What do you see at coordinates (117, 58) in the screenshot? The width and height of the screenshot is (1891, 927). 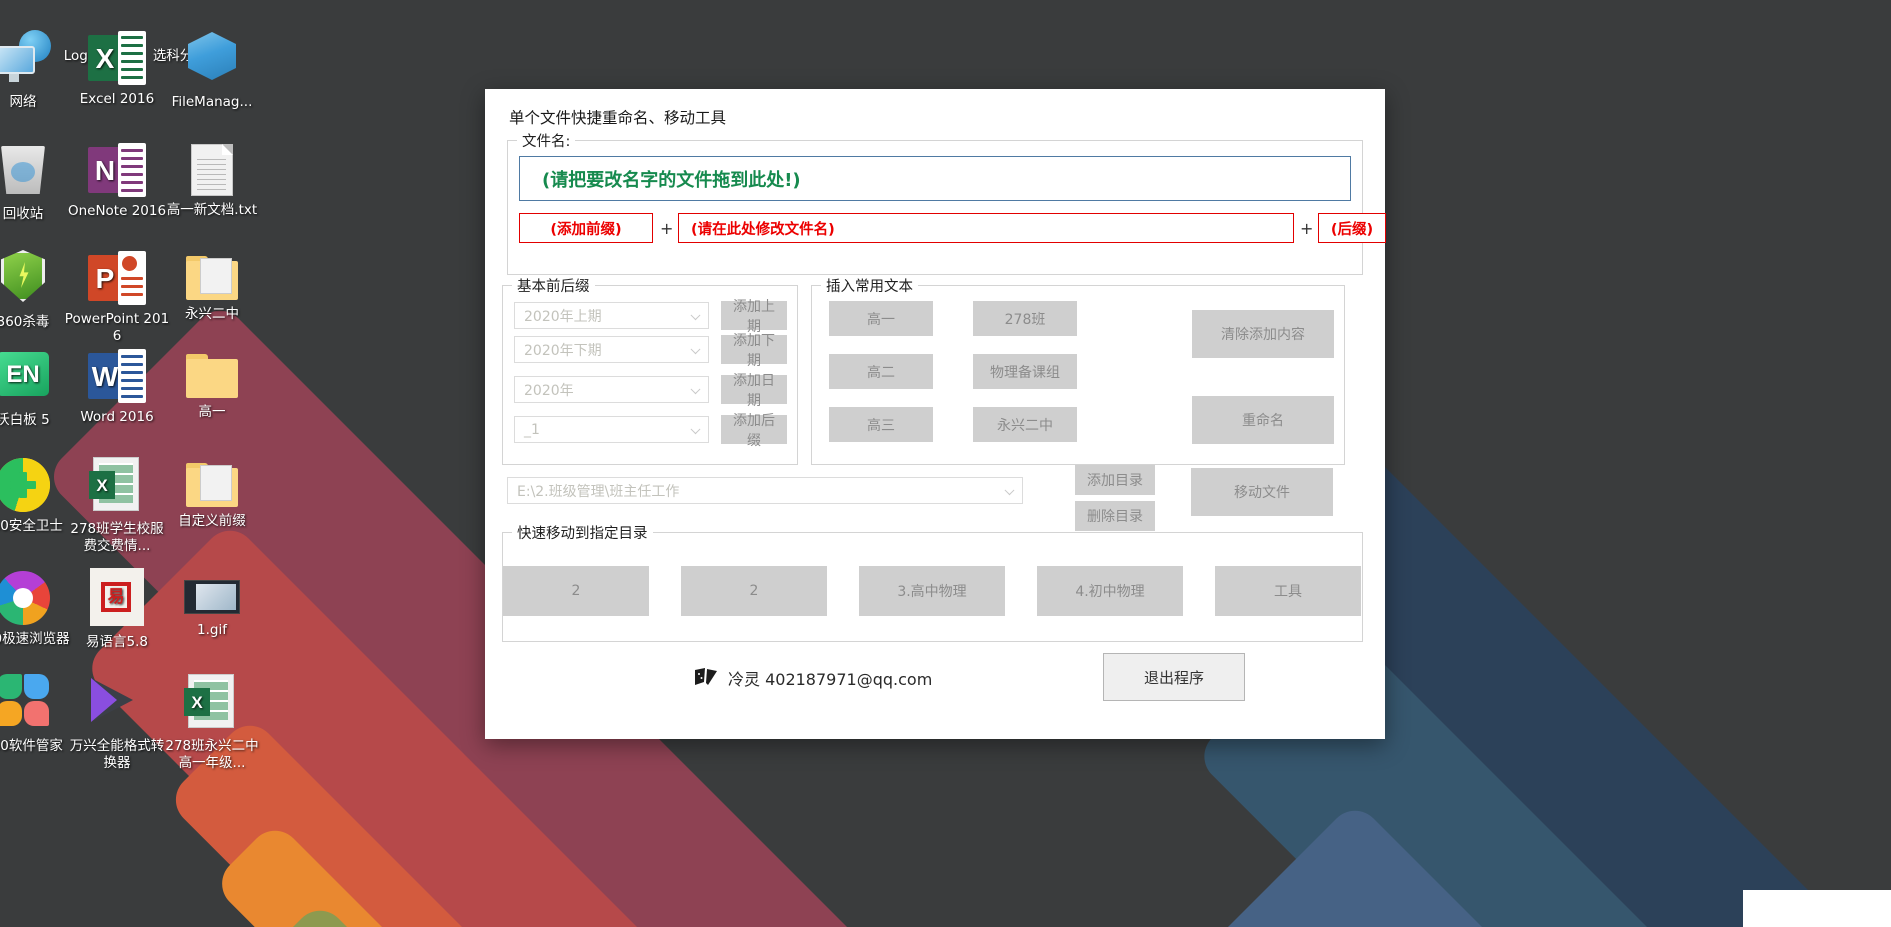 I see `excel-icon: X` at bounding box center [117, 58].